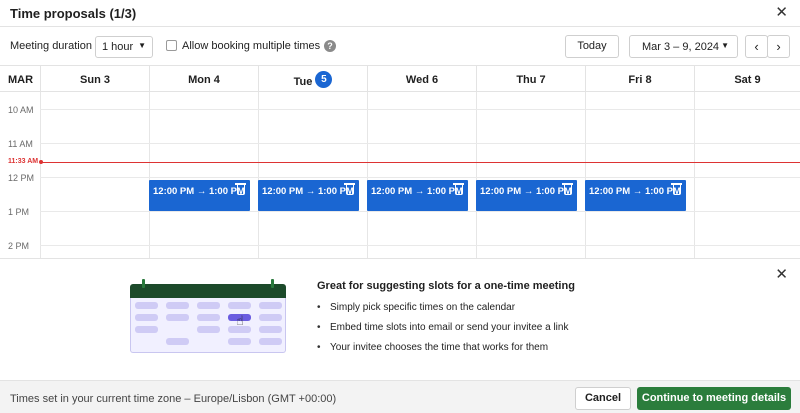  Describe the element at coordinates (251, 46) in the screenshot. I see `allow-multiple-label: Allow booking multiple times` at that location.